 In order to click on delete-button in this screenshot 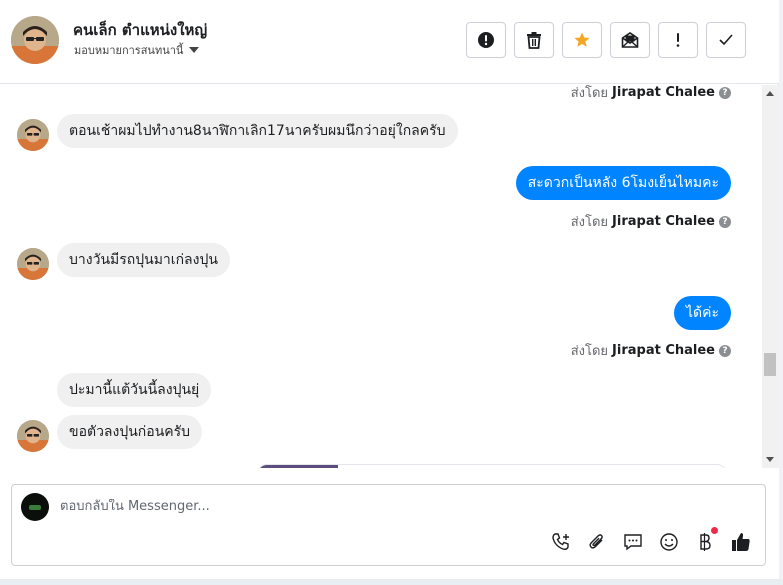, I will do `click(534, 40)`.